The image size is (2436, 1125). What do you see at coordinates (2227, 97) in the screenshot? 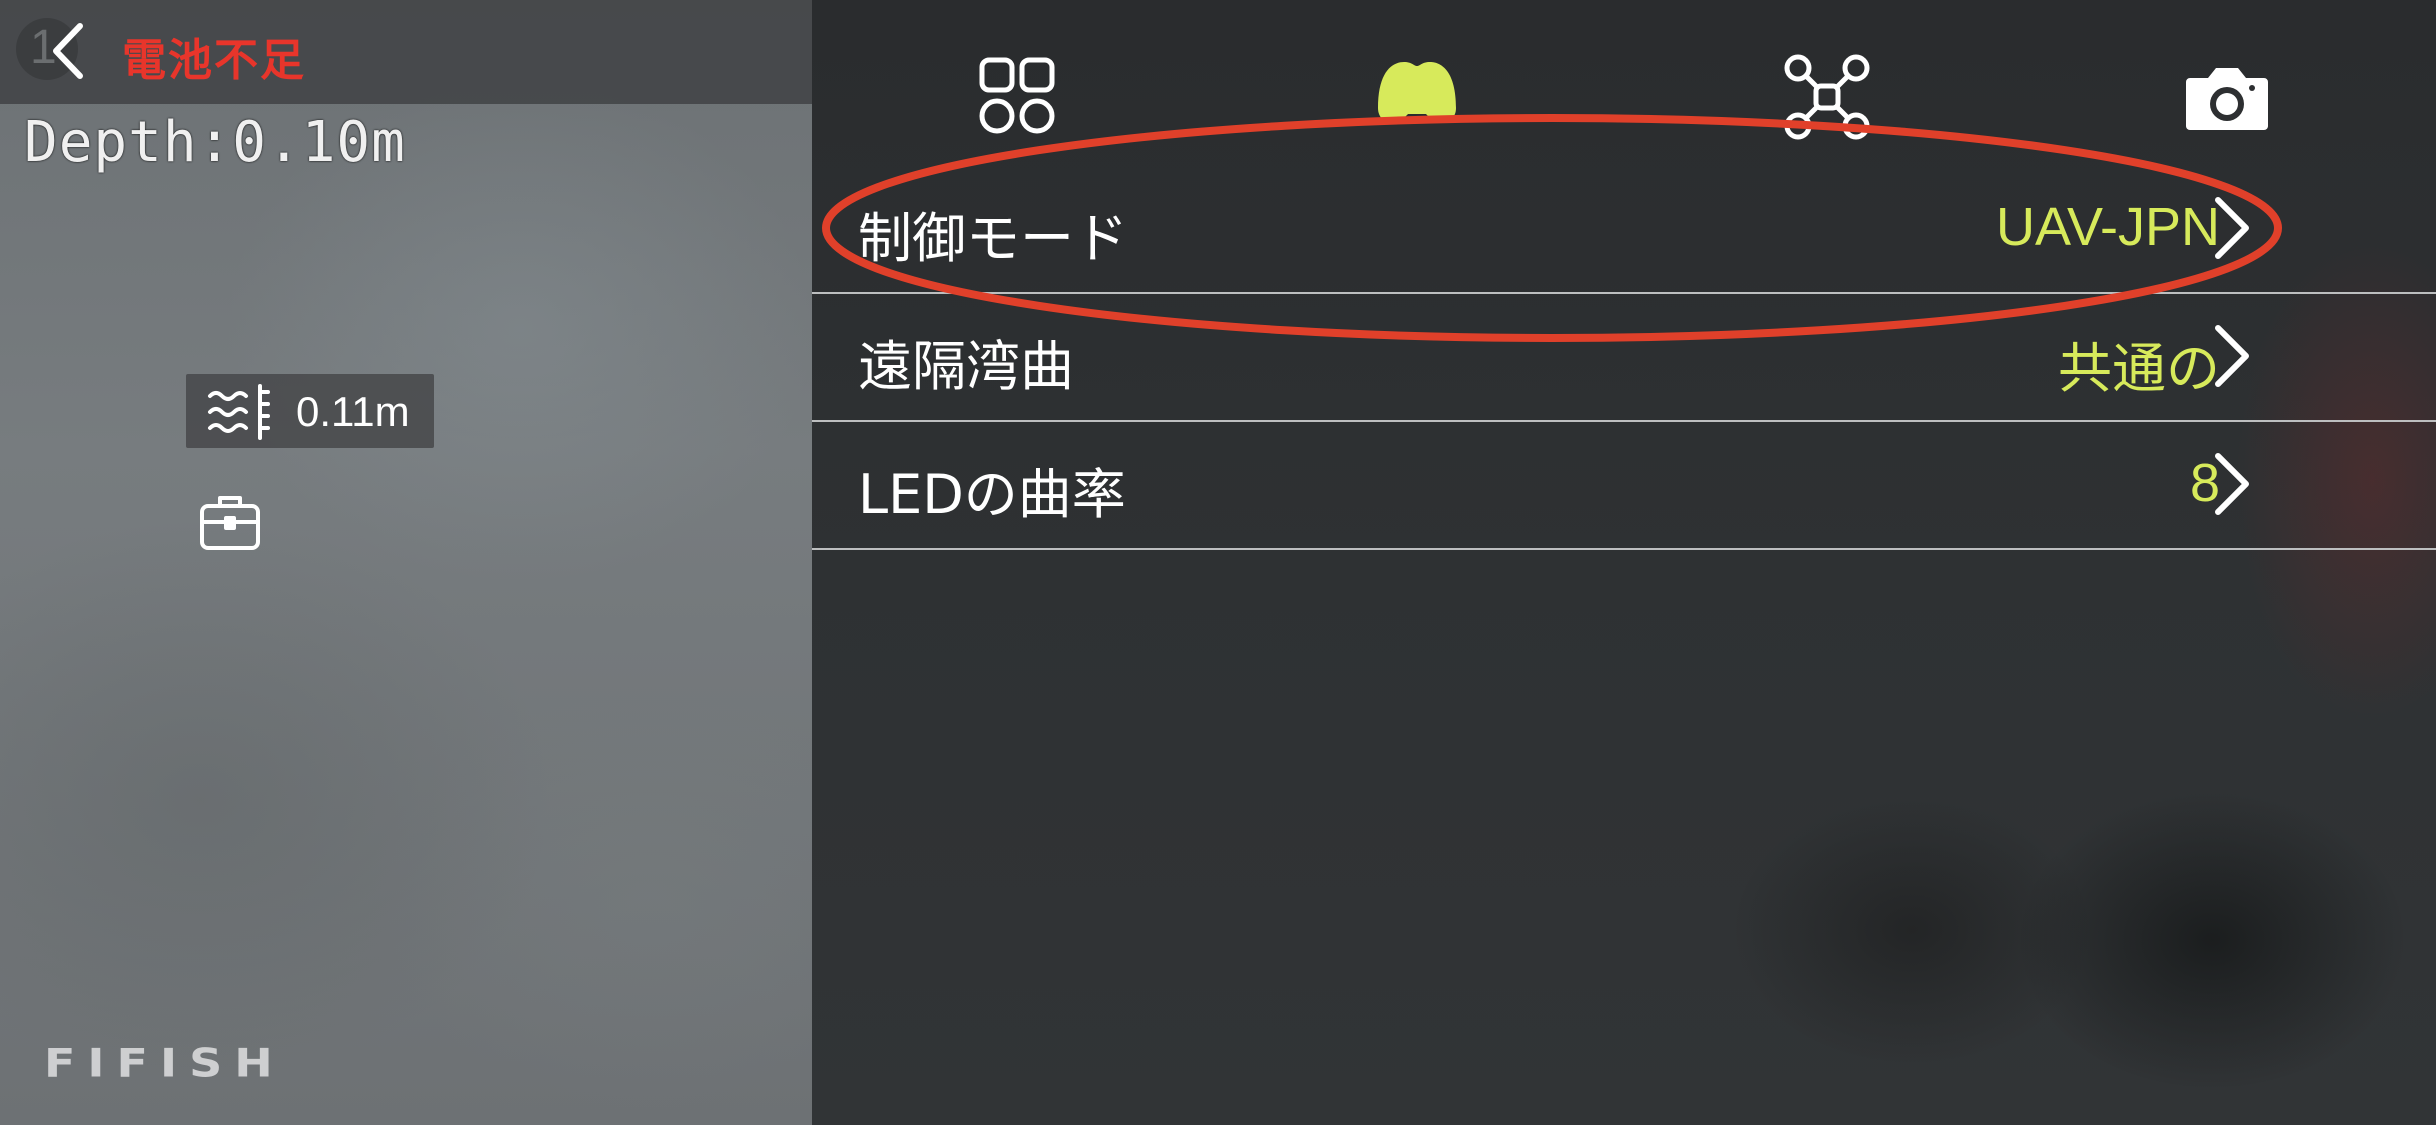
I see `camera-icon` at bounding box center [2227, 97].